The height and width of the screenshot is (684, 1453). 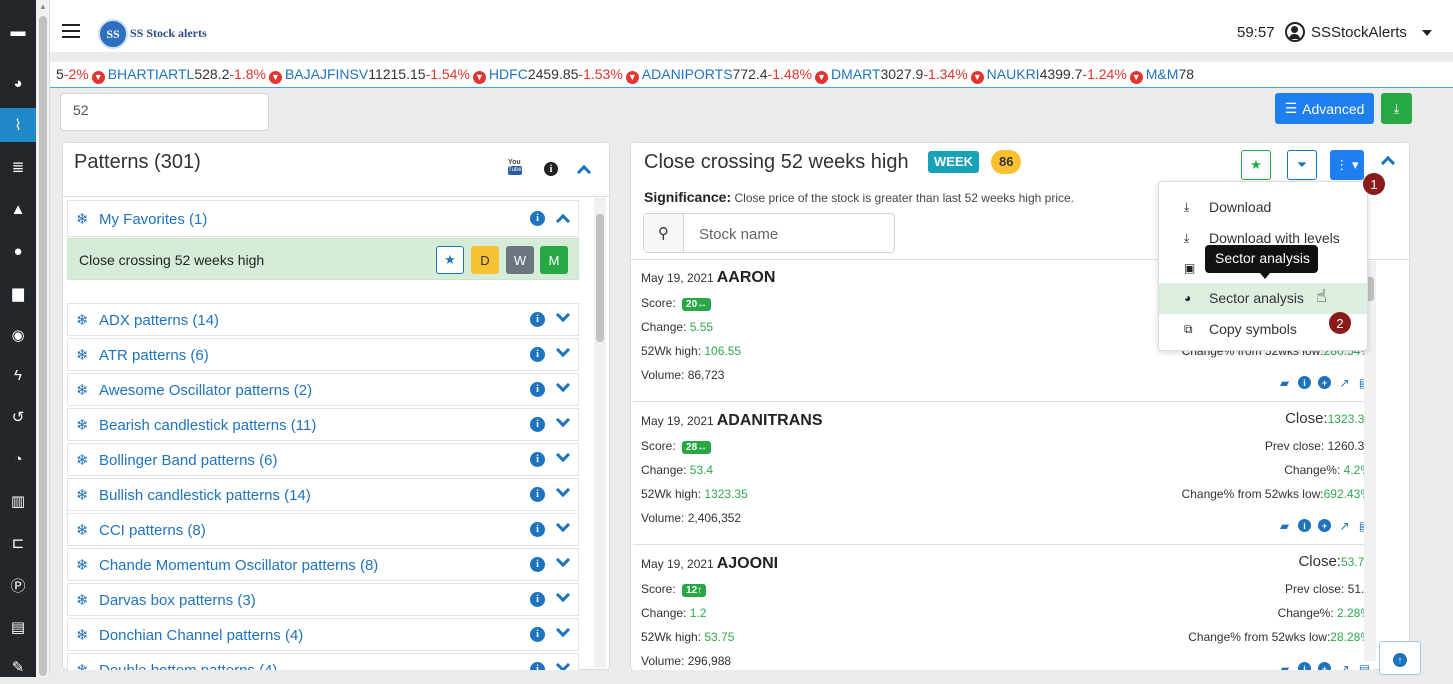 What do you see at coordinates (565, 75) in the screenshot?
I see `ticker-item: HDFC2459.85-1.53% ▼` at bounding box center [565, 75].